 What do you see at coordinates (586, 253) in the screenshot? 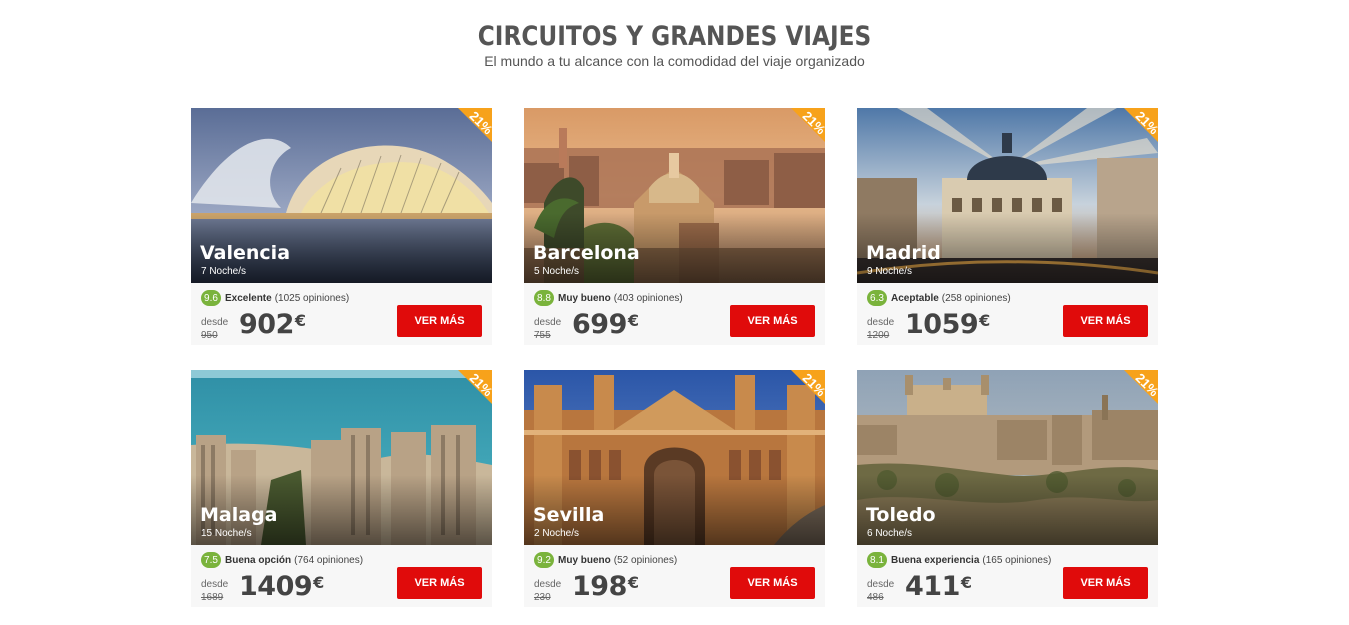
I see `trip-city-name: Barcelona` at bounding box center [586, 253].